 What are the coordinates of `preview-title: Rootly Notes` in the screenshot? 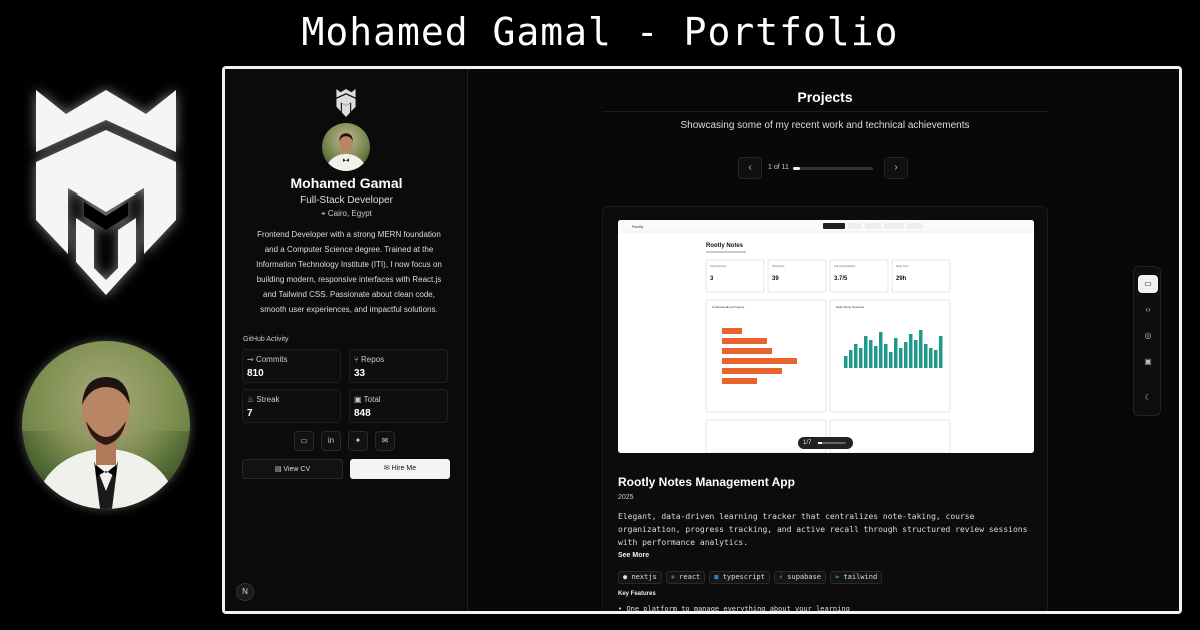 It's located at (725, 246).